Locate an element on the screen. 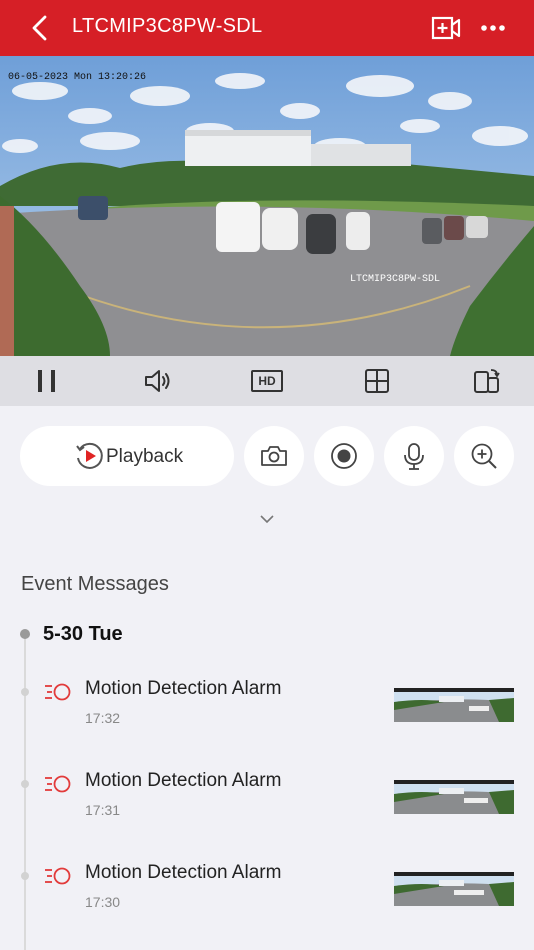 The height and width of the screenshot is (950, 534). record-icon is located at coordinates (344, 456).